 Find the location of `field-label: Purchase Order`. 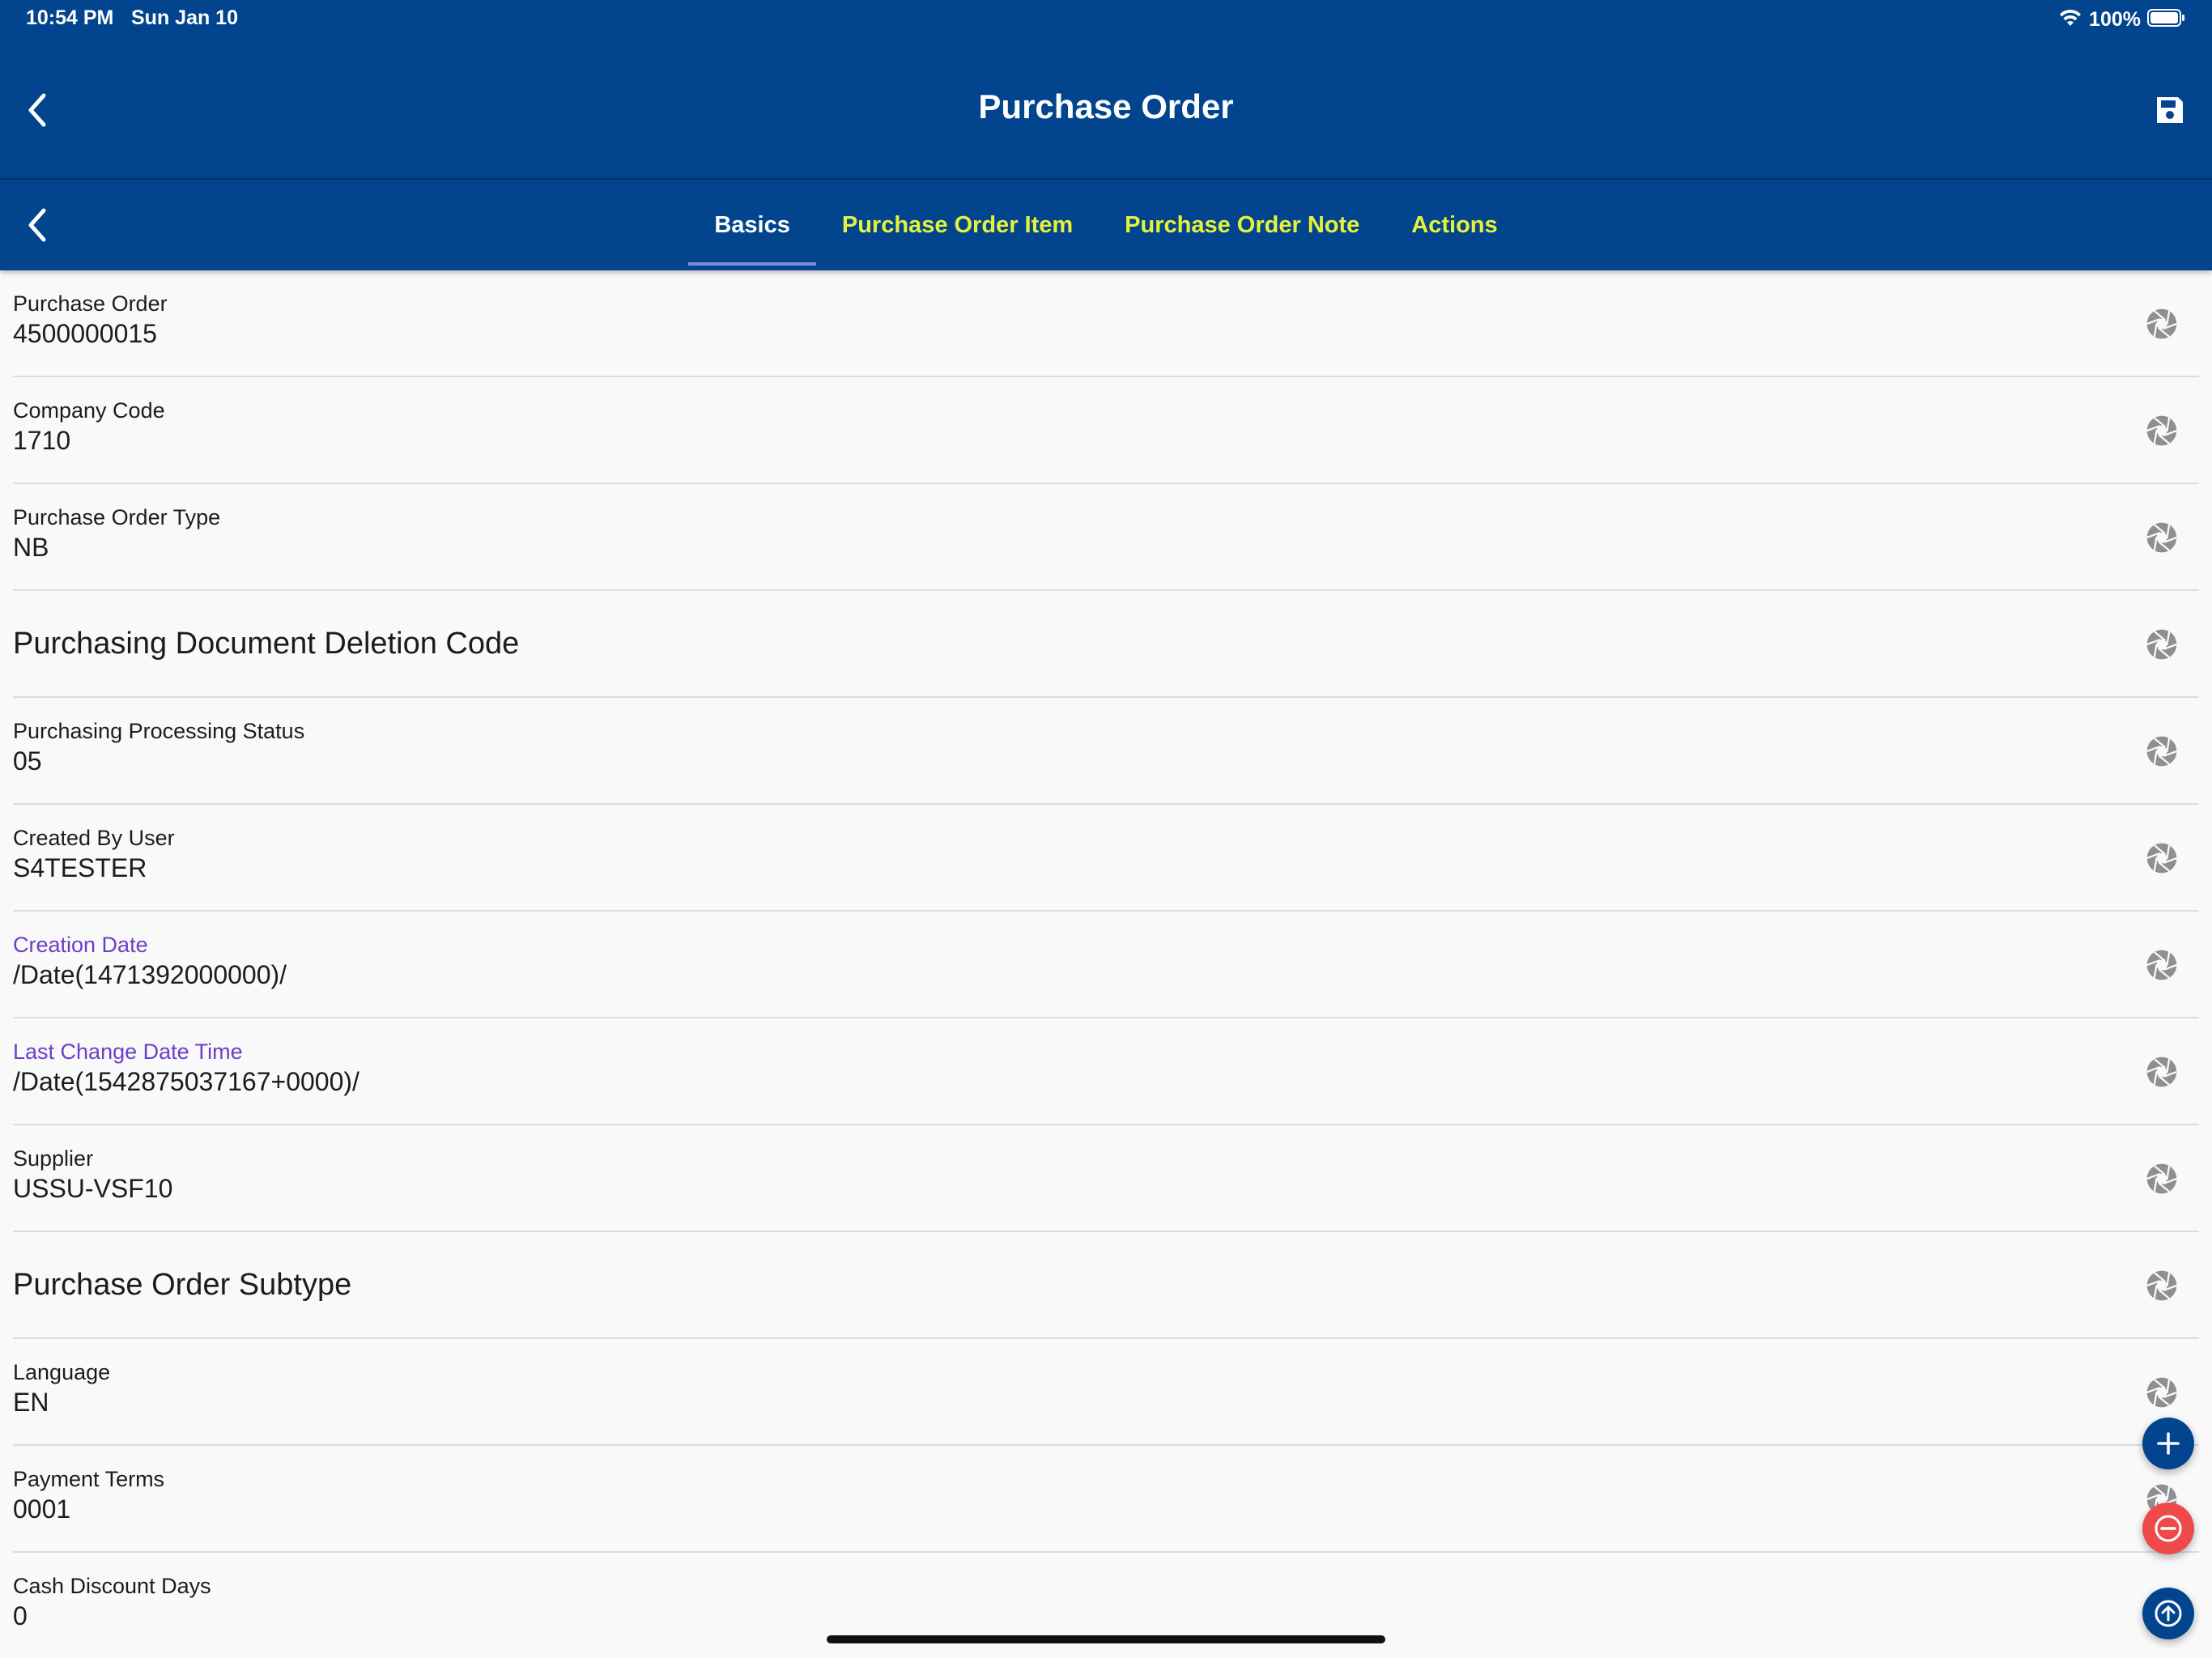

field-label: Purchase Order is located at coordinates (90, 303).